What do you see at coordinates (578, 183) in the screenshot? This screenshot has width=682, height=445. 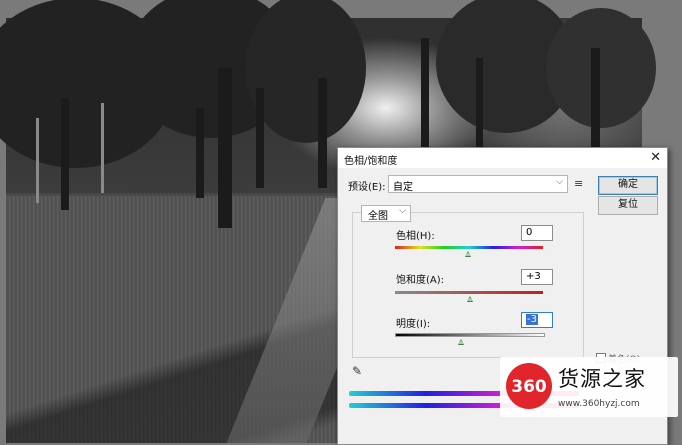 I see `preset-options-icon: ≡` at bounding box center [578, 183].